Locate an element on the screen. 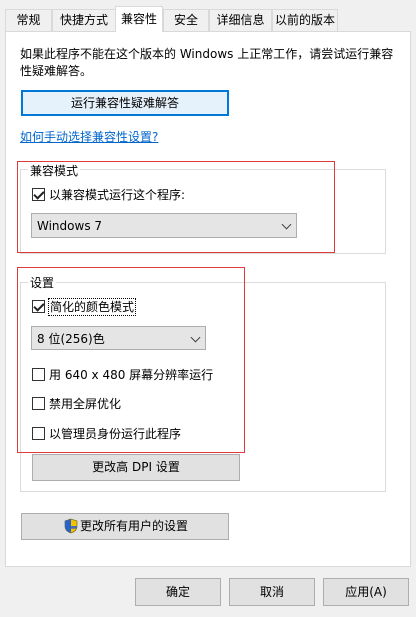 The height and width of the screenshot is (617, 416). manual-settings-link: 如何手动选择兼容性设置? is located at coordinates (89, 136).